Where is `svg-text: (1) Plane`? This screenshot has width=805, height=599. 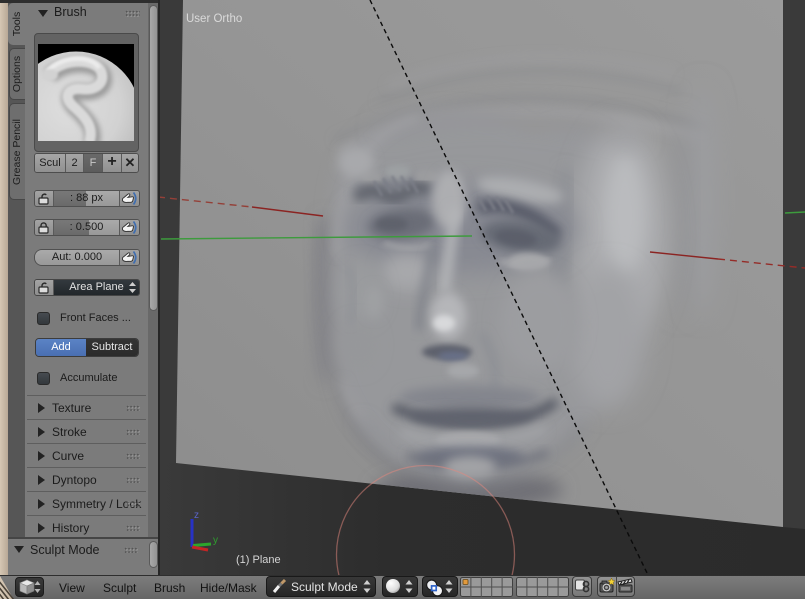
svg-text: (1) Plane is located at coordinates (258, 560).